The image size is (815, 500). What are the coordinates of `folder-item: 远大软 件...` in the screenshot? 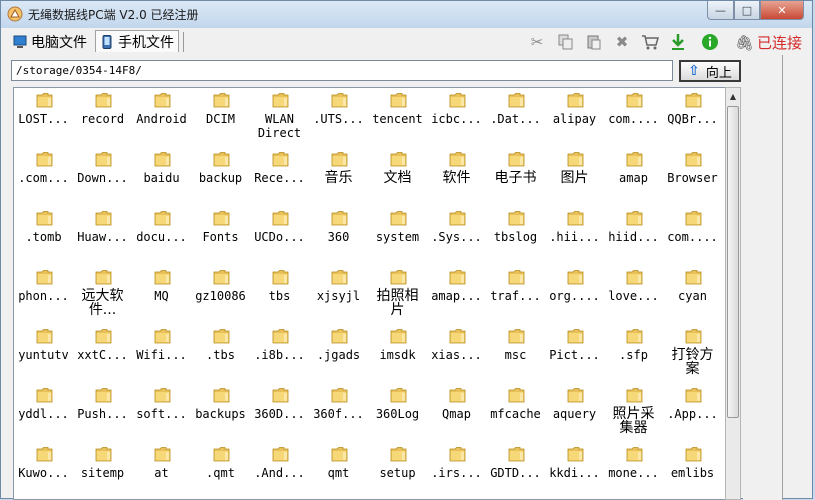 It's located at (102, 294).